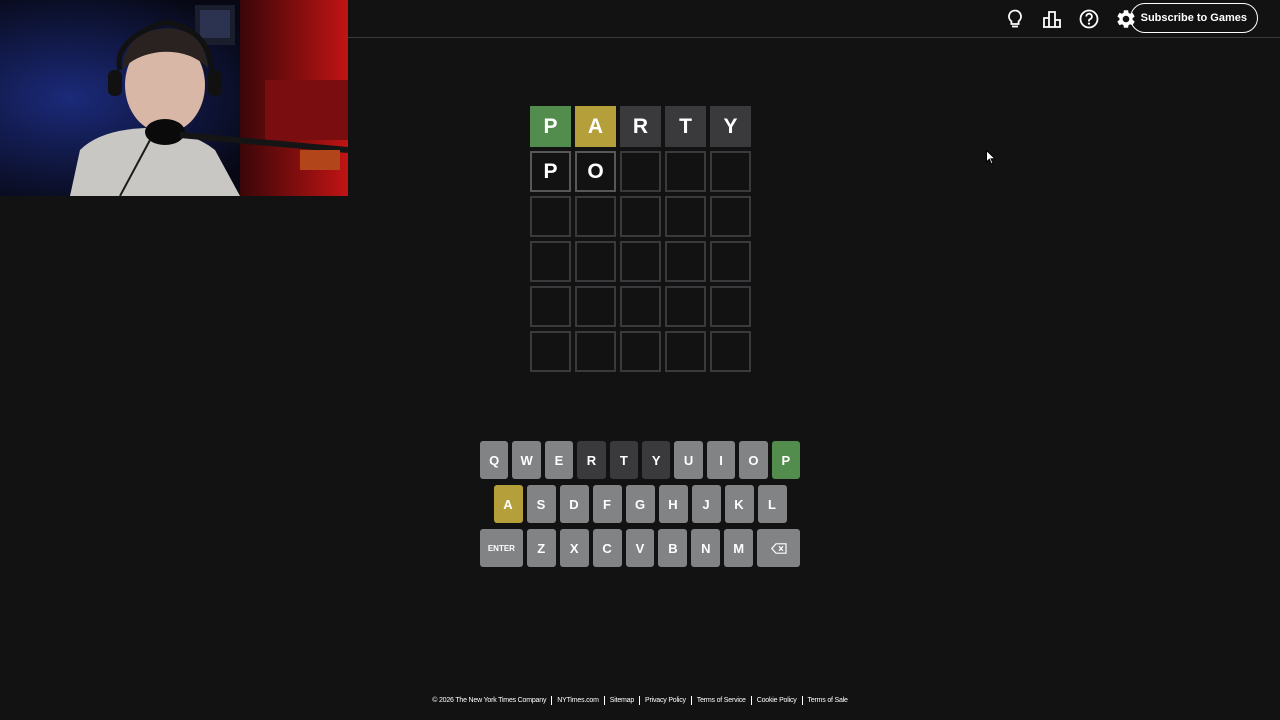  I want to click on key-i: I, so click(721, 460).